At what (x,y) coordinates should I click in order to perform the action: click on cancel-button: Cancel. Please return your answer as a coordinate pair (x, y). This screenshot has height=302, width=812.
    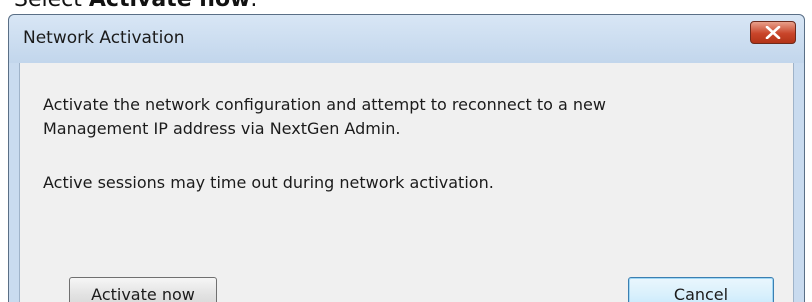
    Looking at the image, I should click on (701, 289).